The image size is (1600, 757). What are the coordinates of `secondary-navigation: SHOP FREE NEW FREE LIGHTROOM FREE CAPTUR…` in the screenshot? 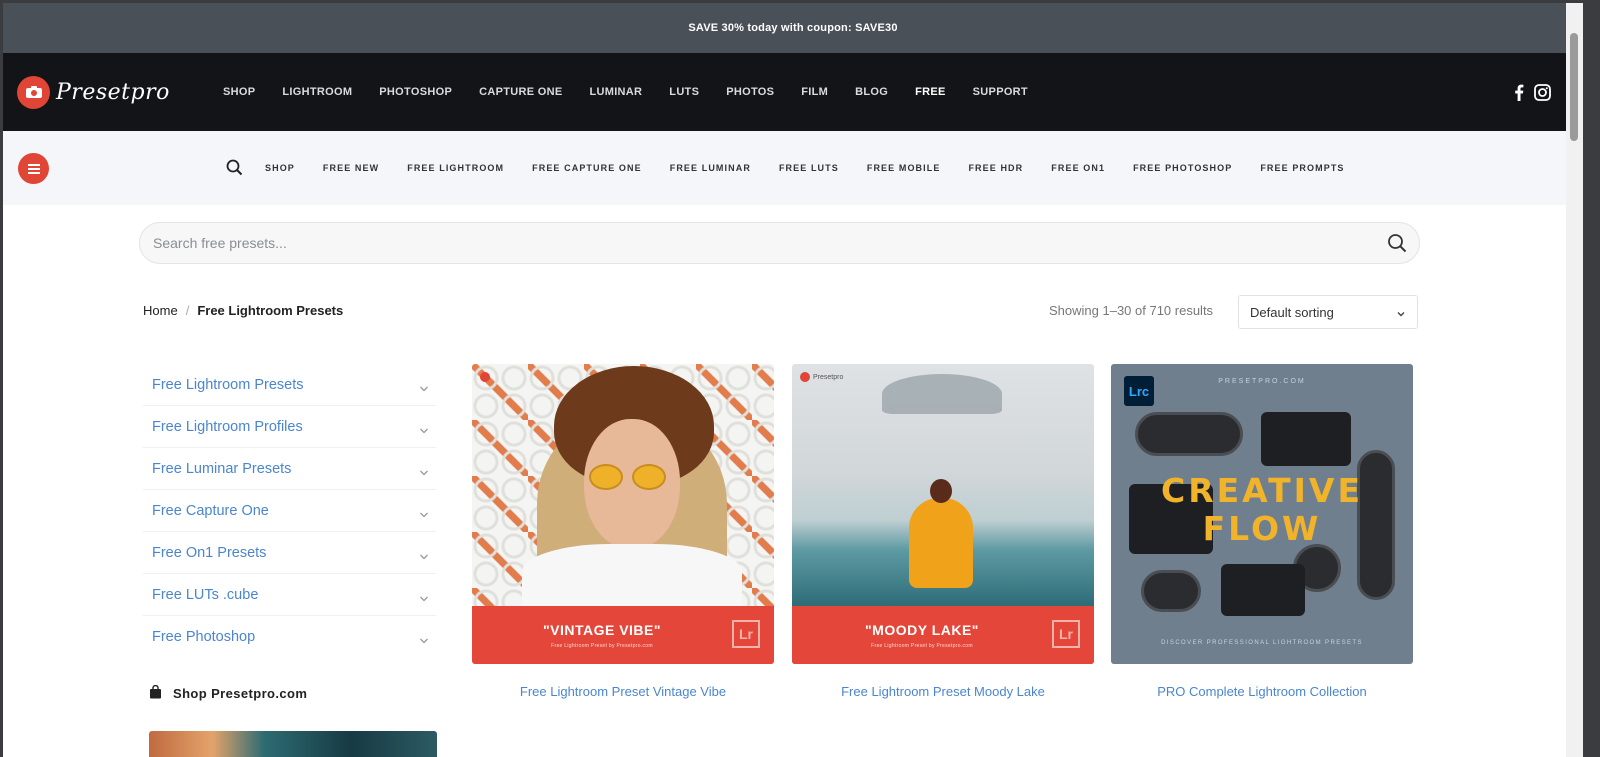 It's located at (793, 168).